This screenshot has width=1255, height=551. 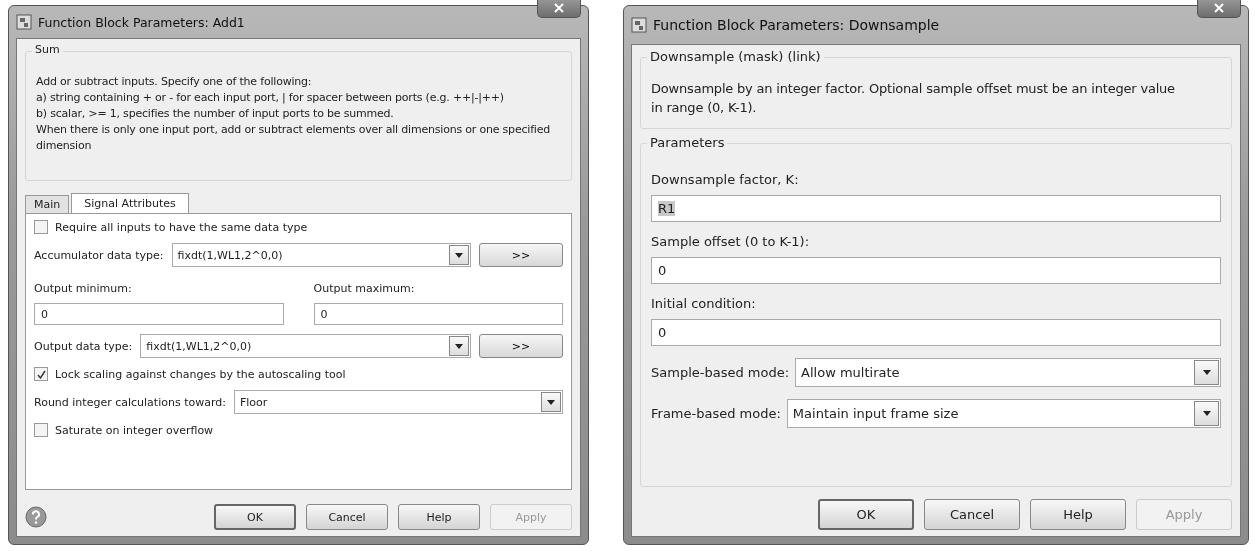 I want to click on help-icon, so click(x=36, y=517).